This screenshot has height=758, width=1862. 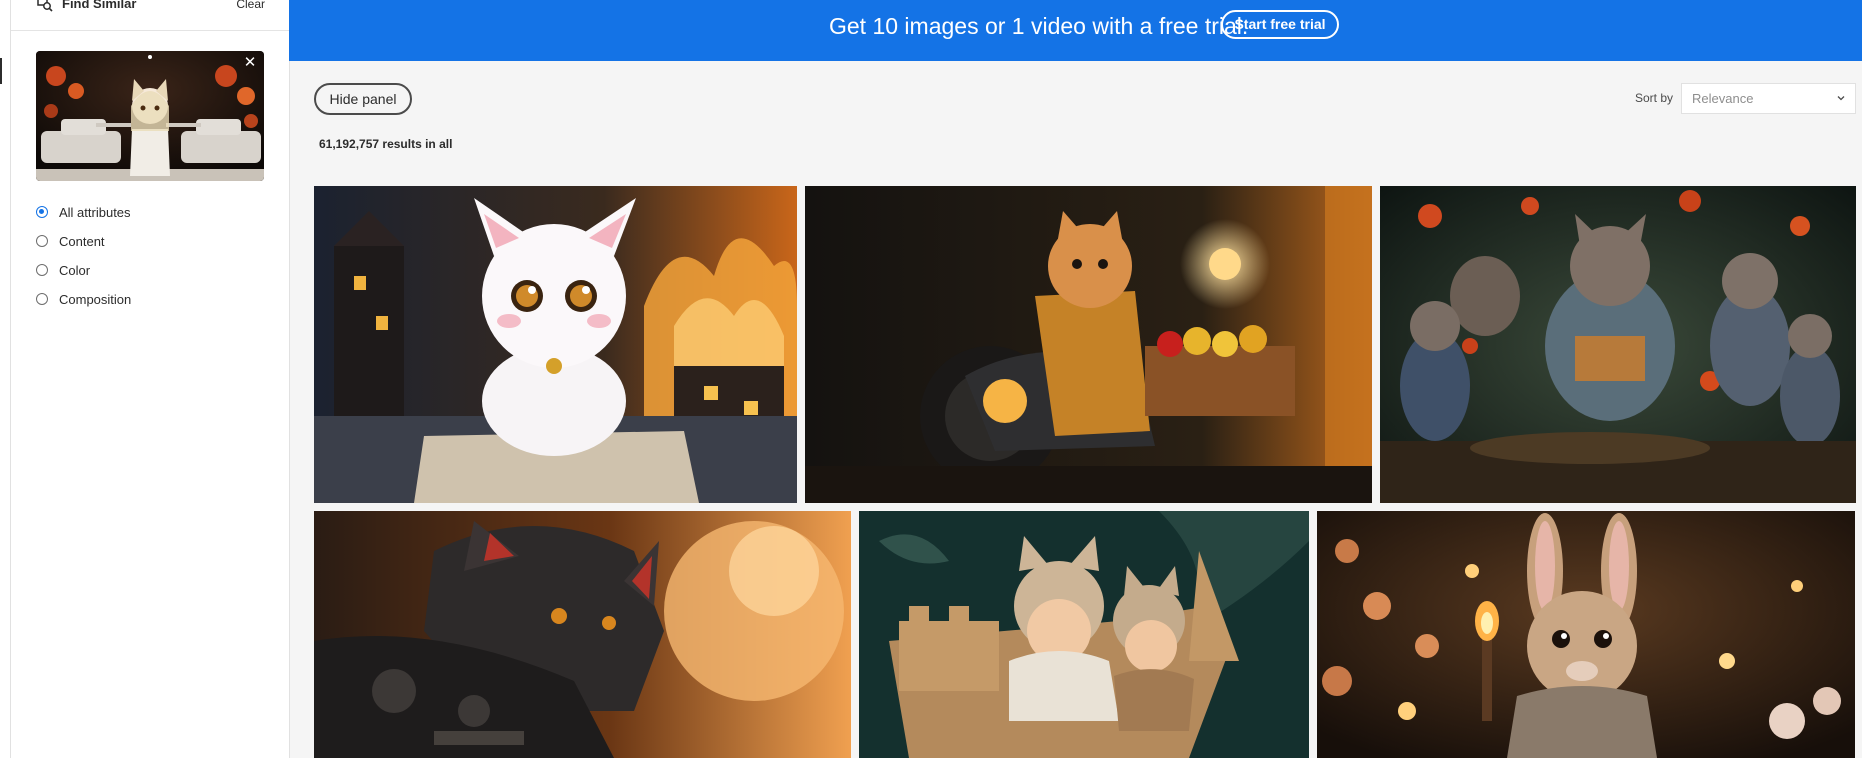 I want to click on image-armored-panther, so click(x=582, y=634).